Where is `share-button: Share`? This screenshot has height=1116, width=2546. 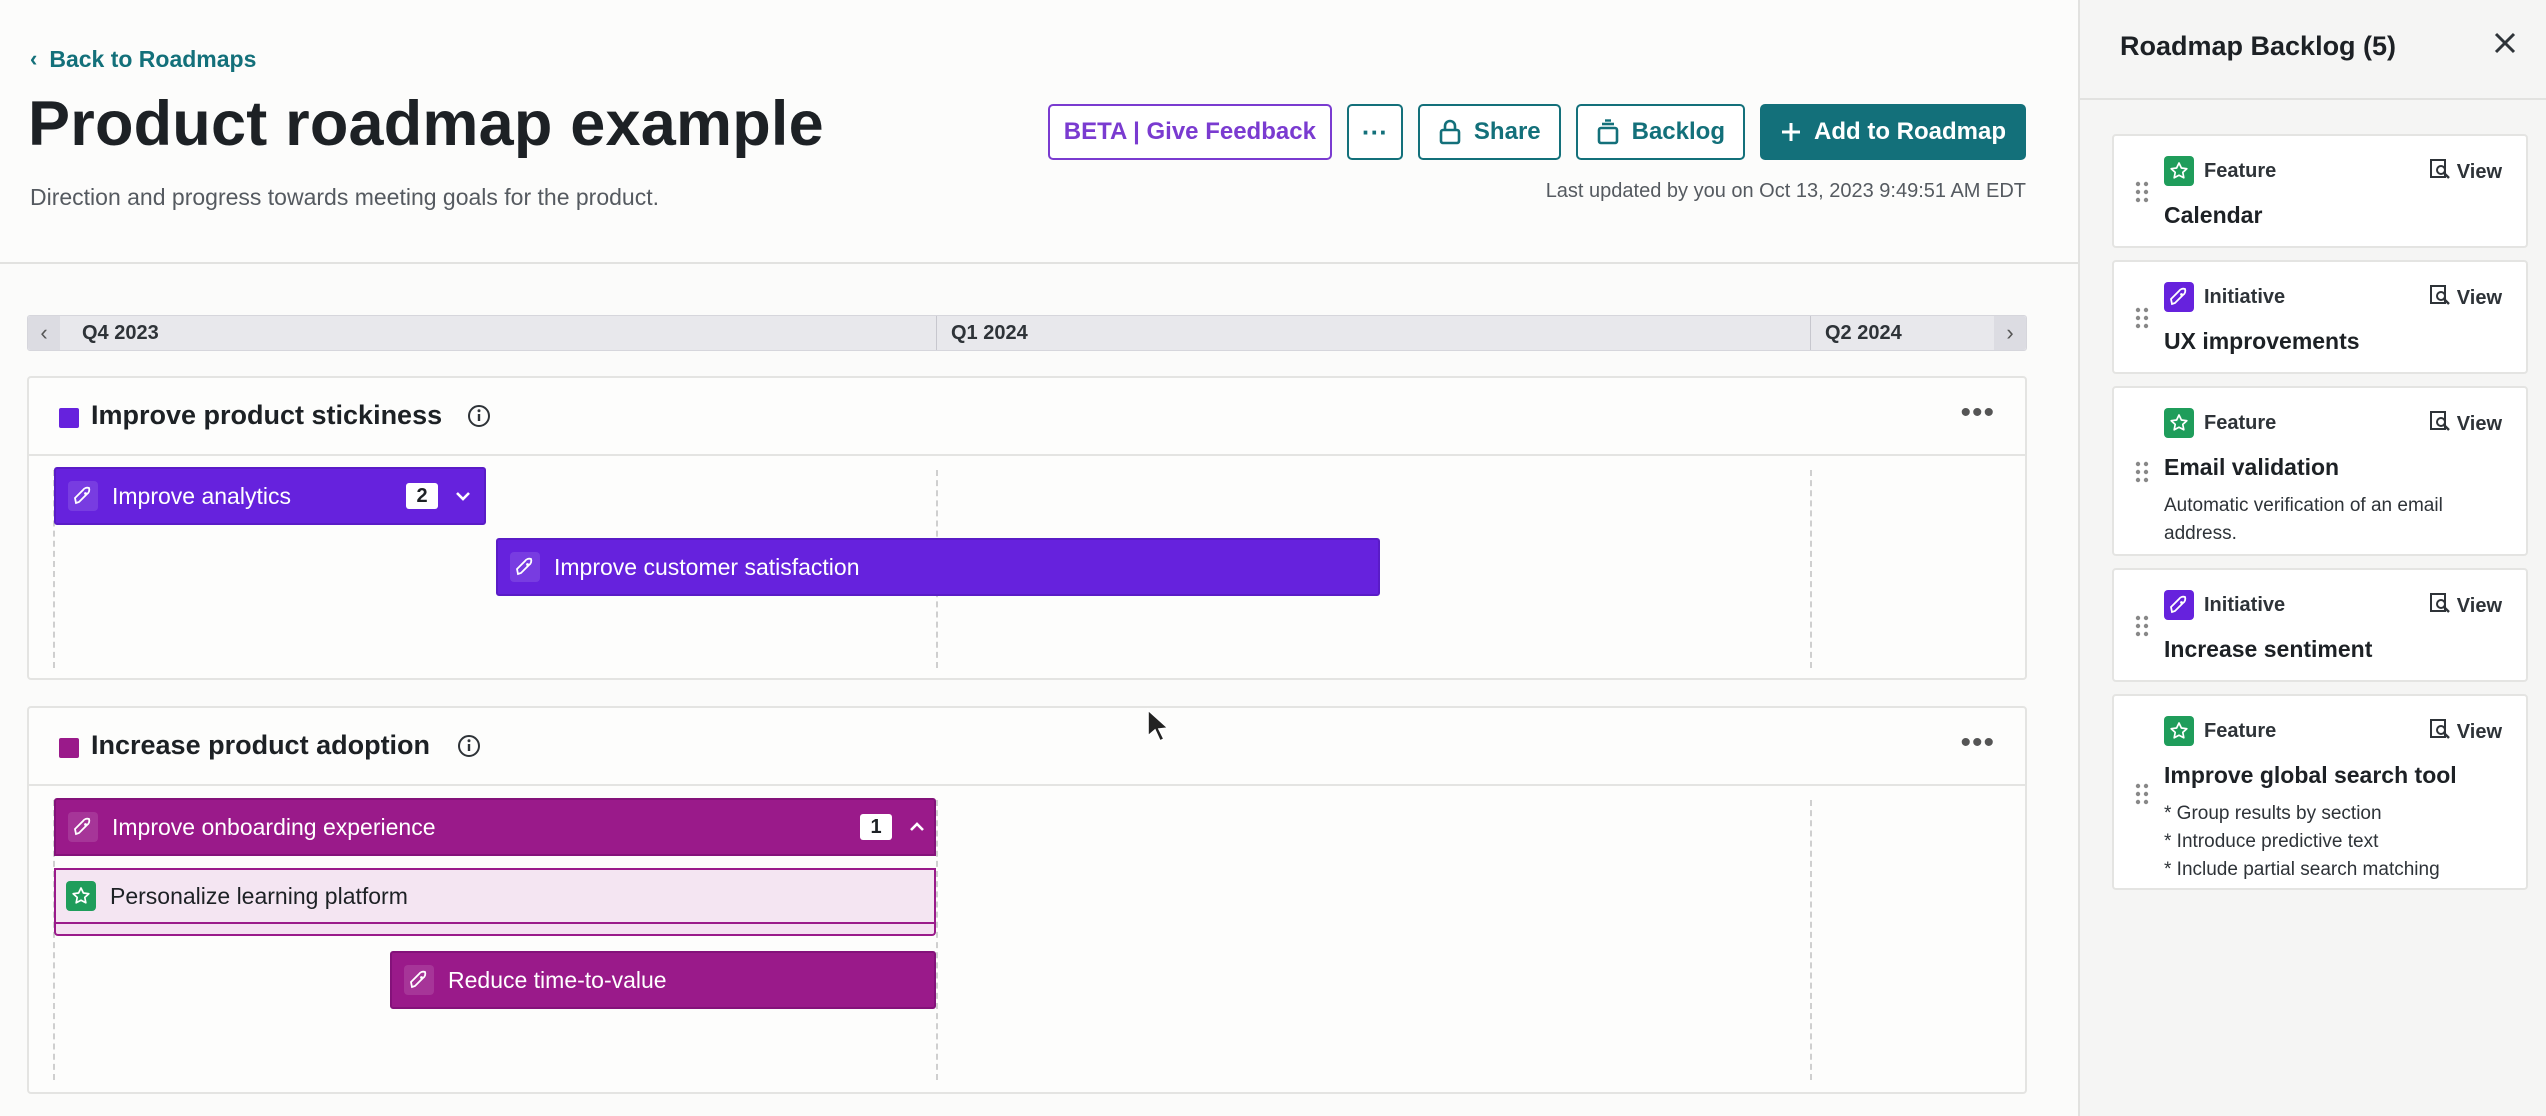 share-button: Share is located at coordinates (1489, 132).